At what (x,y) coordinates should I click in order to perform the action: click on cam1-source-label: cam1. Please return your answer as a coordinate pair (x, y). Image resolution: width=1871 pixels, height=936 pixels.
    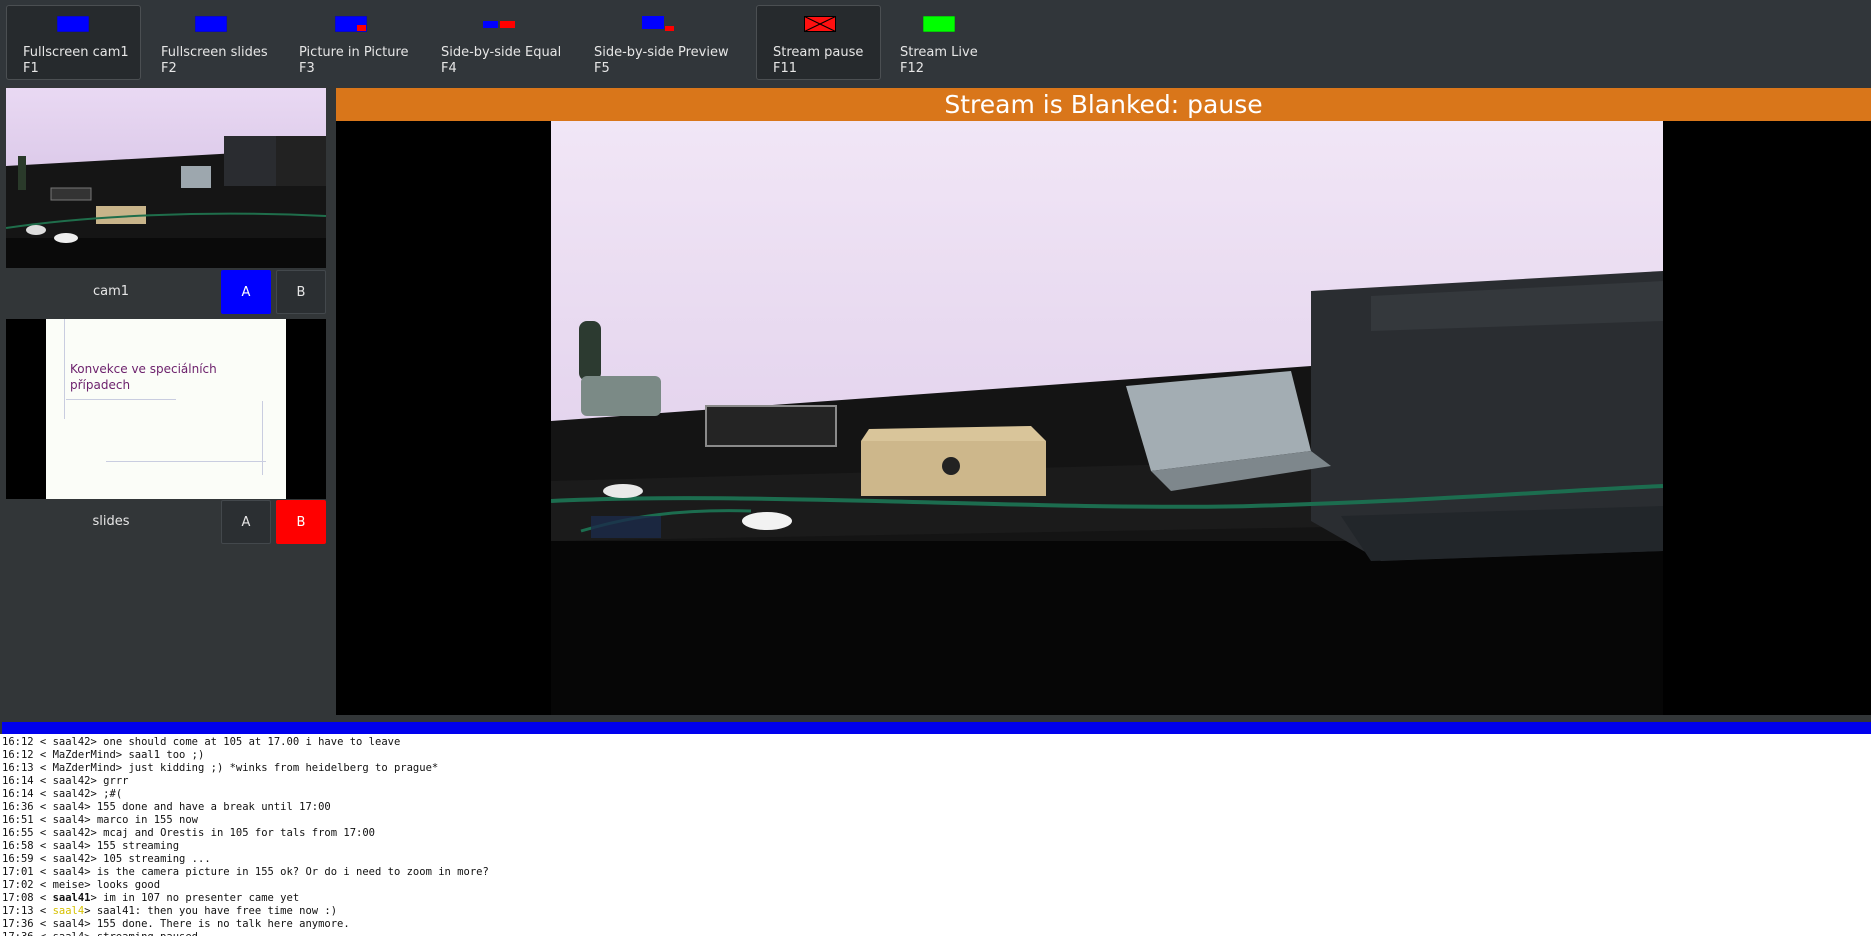
    Looking at the image, I should click on (111, 291).